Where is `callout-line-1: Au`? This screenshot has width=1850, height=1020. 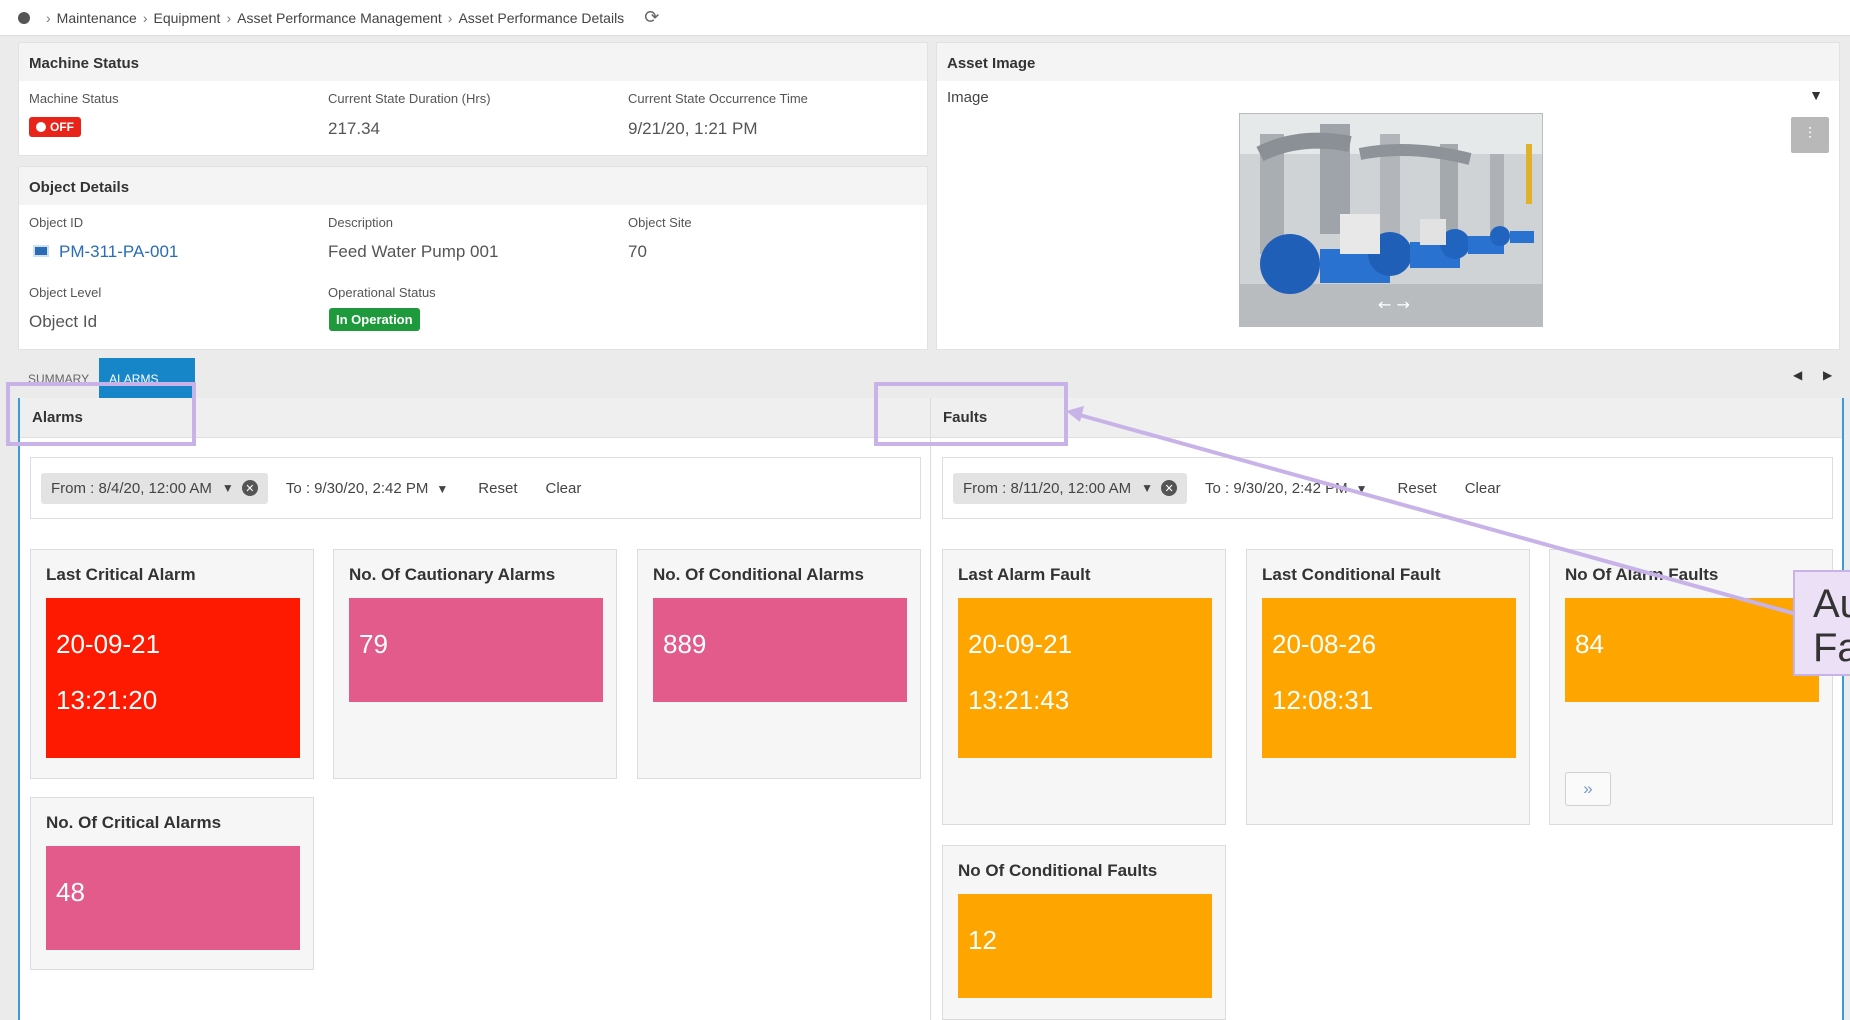 callout-line-1: Au is located at coordinates (1831, 604).